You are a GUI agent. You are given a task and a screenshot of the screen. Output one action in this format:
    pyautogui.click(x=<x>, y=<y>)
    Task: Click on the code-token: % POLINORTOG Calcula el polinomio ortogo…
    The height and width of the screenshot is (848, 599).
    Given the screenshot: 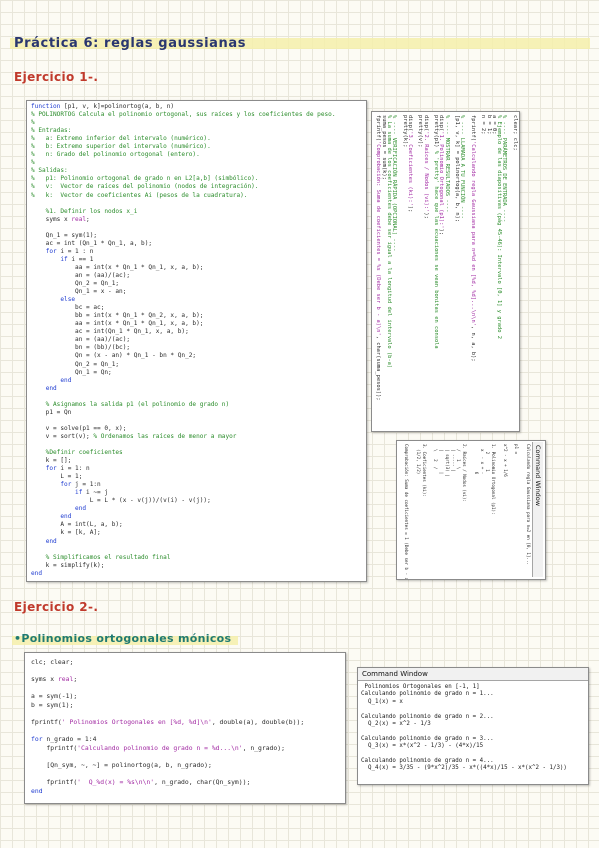 What is the action you would take?
    pyautogui.click(x=183, y=115)
    